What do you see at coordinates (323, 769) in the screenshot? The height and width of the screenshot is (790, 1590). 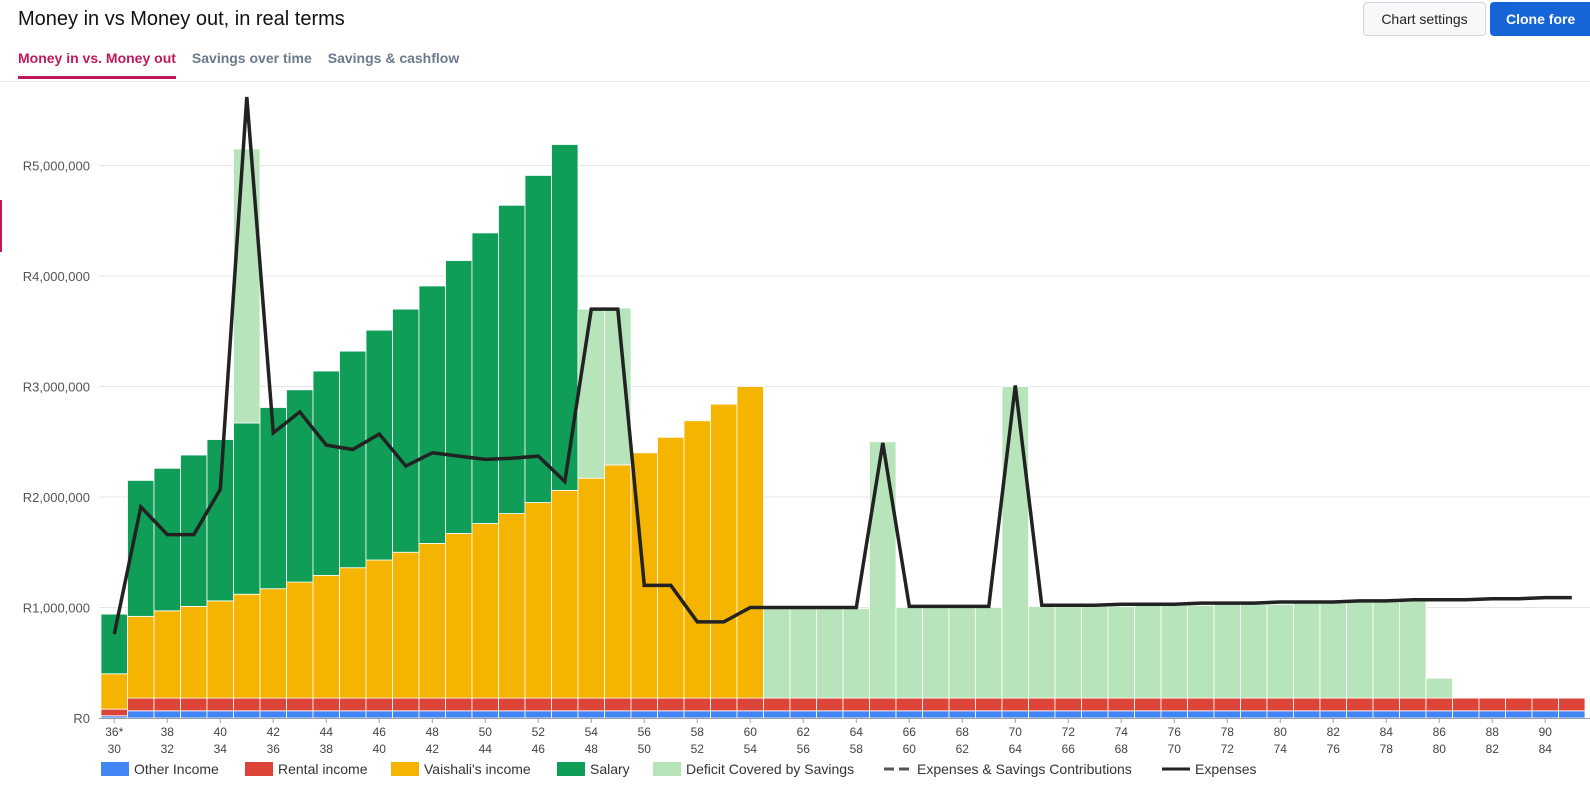 I see `legend-label: Rental income` at bounding box center [323, 769].